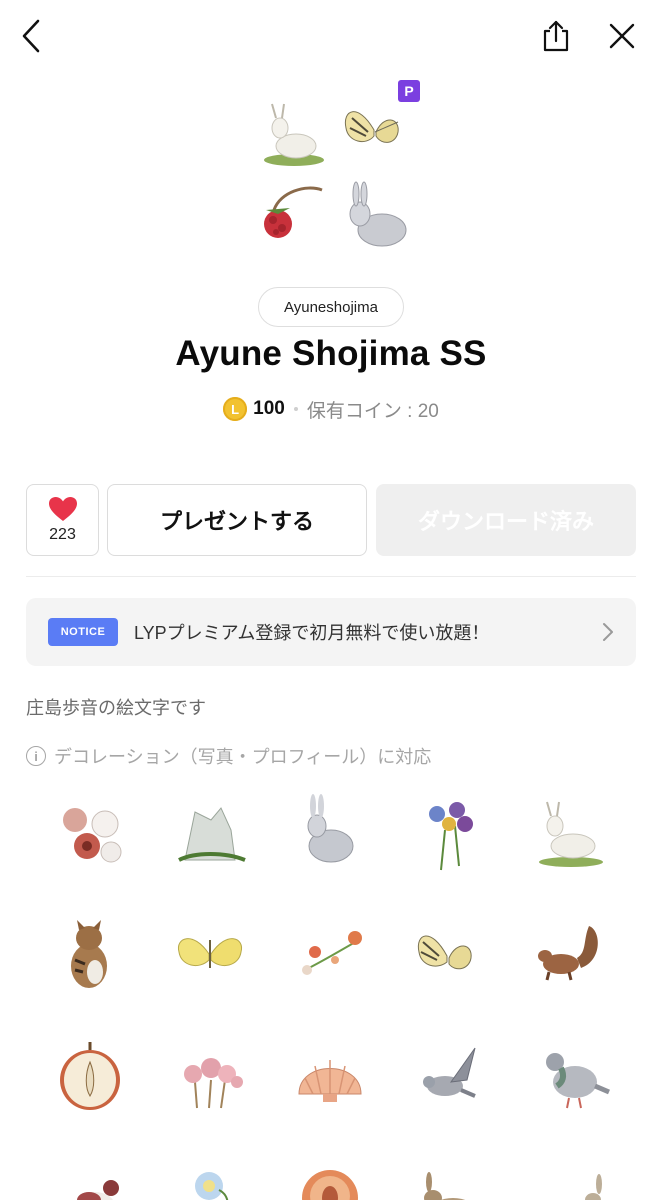  Describe the element at coordinates (450, 835) in the screenshot. I see `pansy-emoji` at that location.